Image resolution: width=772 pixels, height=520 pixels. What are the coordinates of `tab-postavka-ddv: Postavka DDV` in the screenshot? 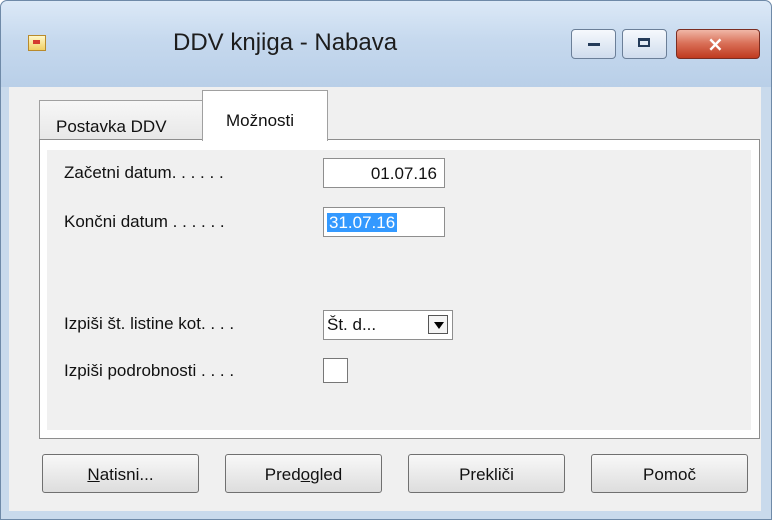 It's located at (121, 120).